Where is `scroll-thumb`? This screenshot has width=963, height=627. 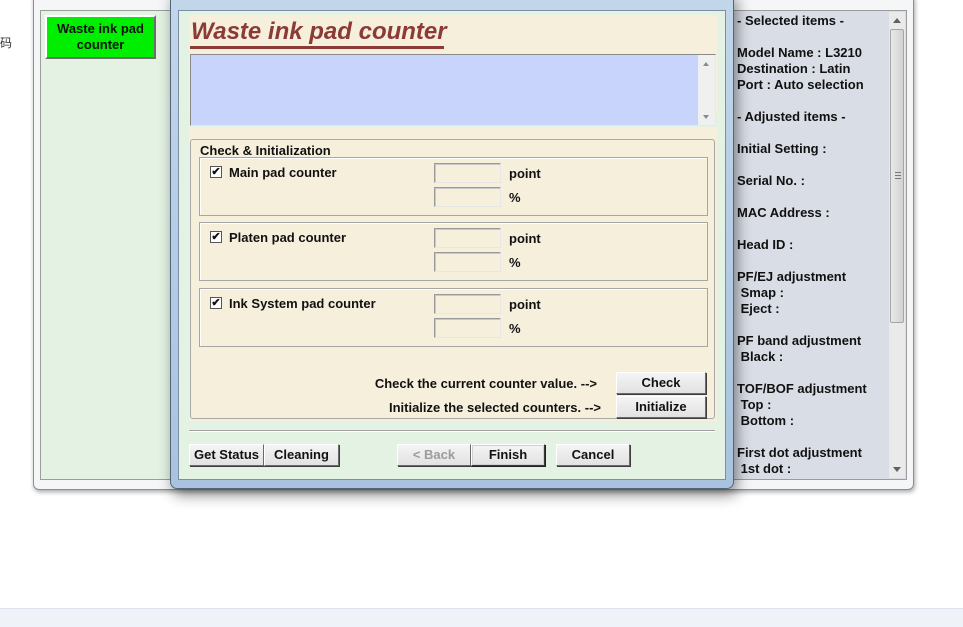 scroll-thumb is located at coordinates (897, 176).